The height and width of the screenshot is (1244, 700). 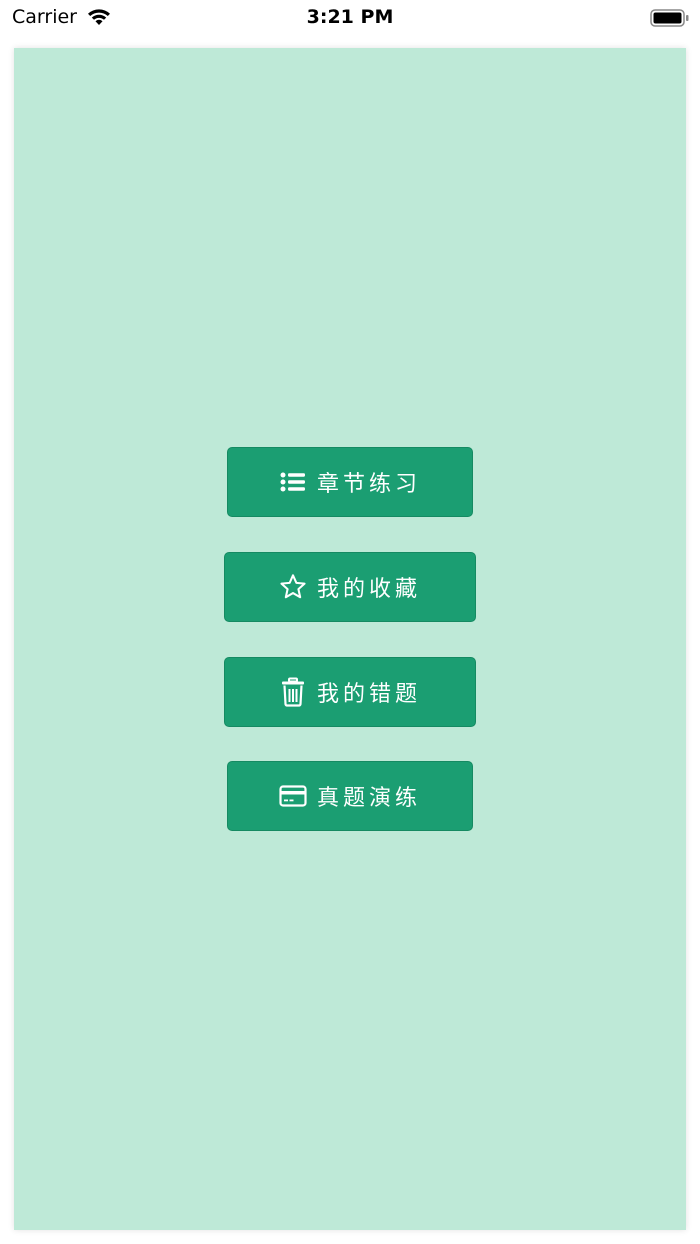 I want to click on chapter-practice-label: 章节练习, so click(x=368, y=484).